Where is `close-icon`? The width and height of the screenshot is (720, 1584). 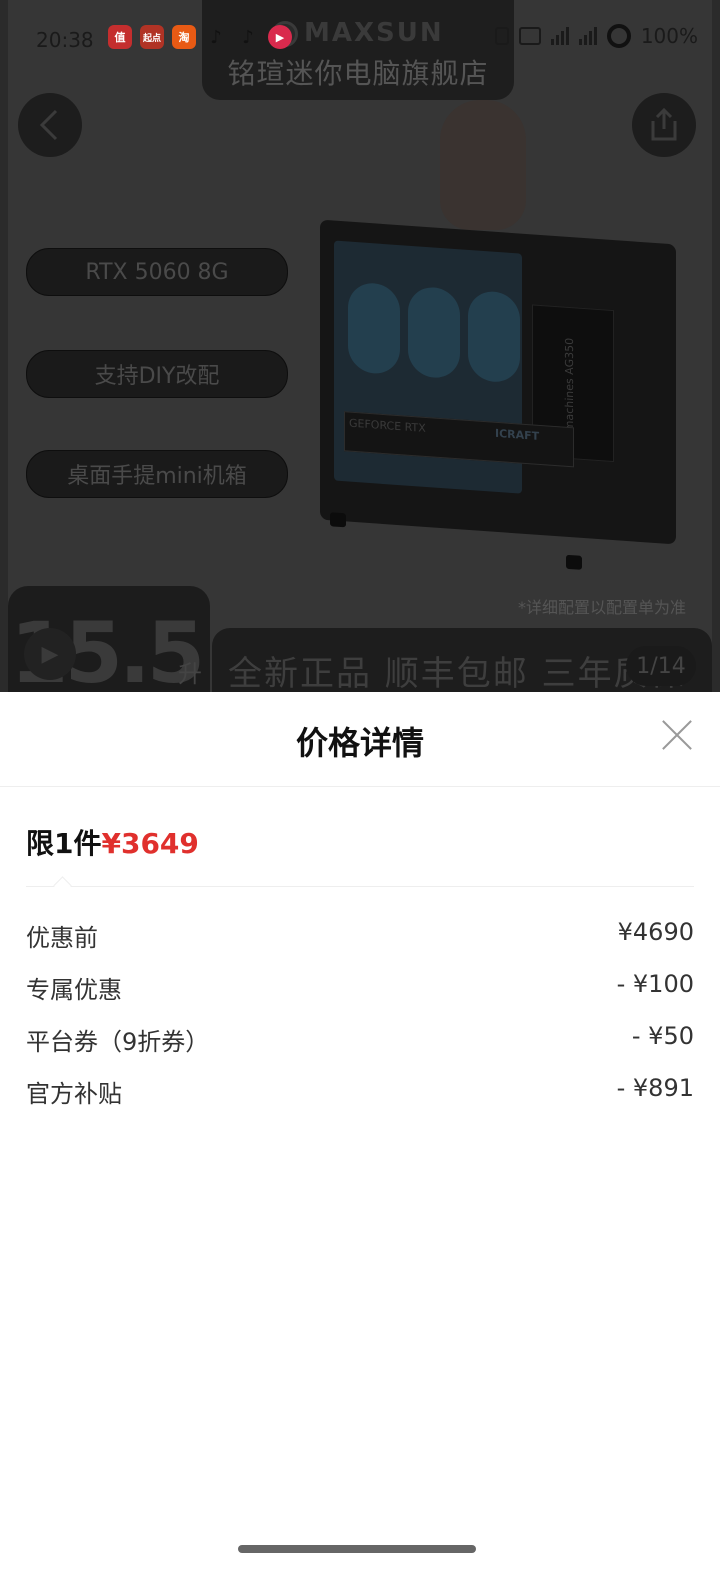 close-icon is located at coordinates (677, 735).